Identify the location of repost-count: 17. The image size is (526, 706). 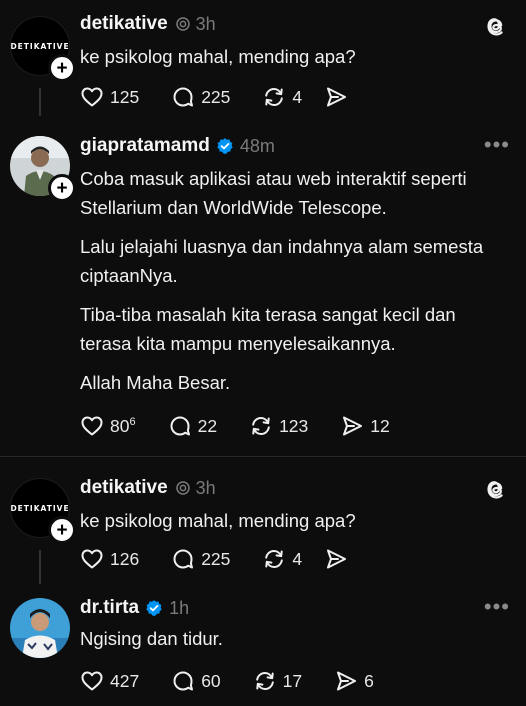
(292, 680).